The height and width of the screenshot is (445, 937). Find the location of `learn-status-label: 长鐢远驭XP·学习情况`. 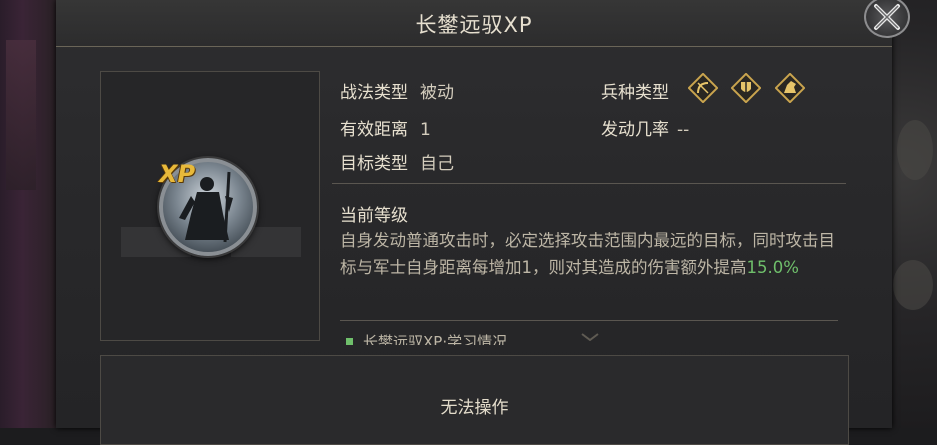

learn-status-label: 长鐢远驭XP·学习情况 is located at coordinates (435, 339).